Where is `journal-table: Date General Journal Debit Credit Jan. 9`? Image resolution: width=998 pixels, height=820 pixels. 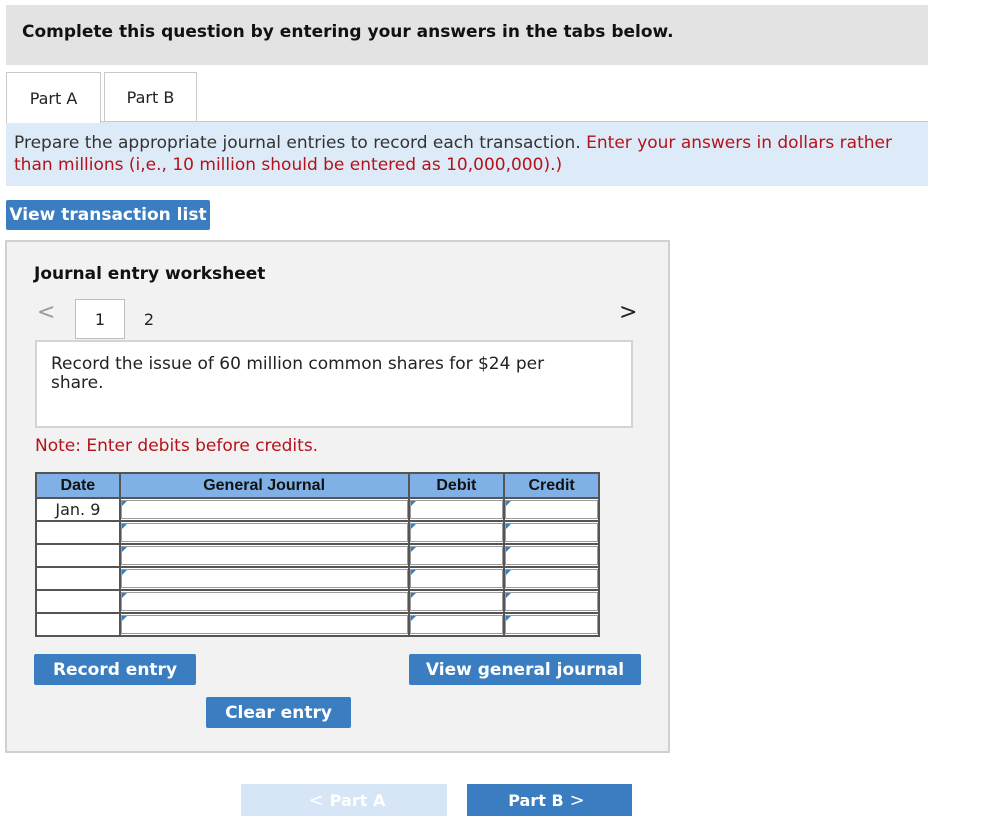
journal-table: Date General Journal Debit Credit Jan. 9 is located at coordinates (317, 554).